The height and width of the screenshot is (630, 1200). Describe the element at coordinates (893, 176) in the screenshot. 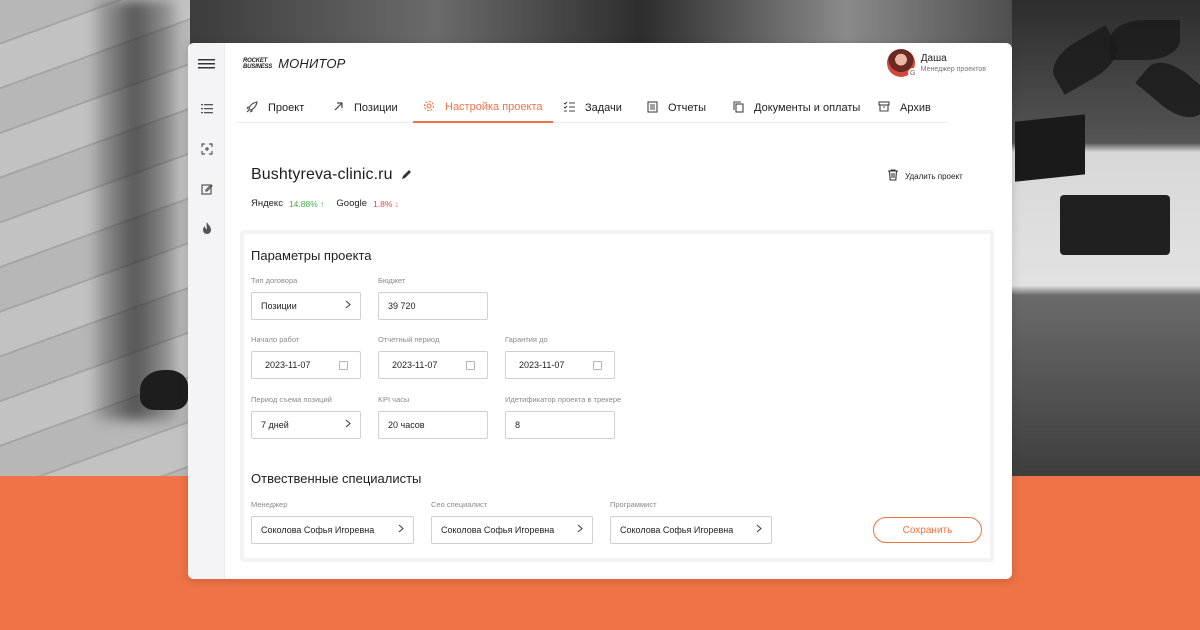

I see `trash-icon` at that location.